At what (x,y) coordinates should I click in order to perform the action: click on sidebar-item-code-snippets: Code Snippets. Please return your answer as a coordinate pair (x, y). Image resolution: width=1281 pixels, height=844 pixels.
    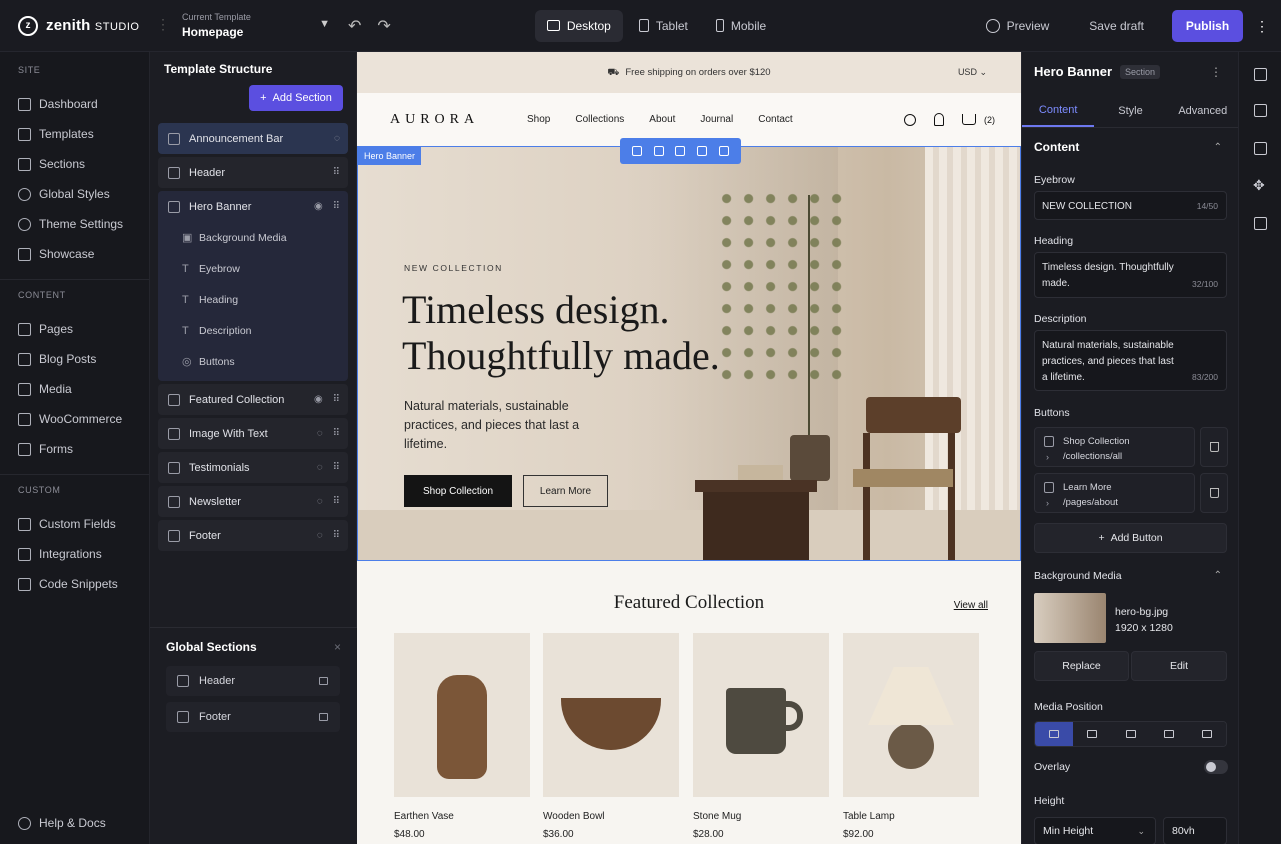
    Looking at the image, I should click on (74, 584).